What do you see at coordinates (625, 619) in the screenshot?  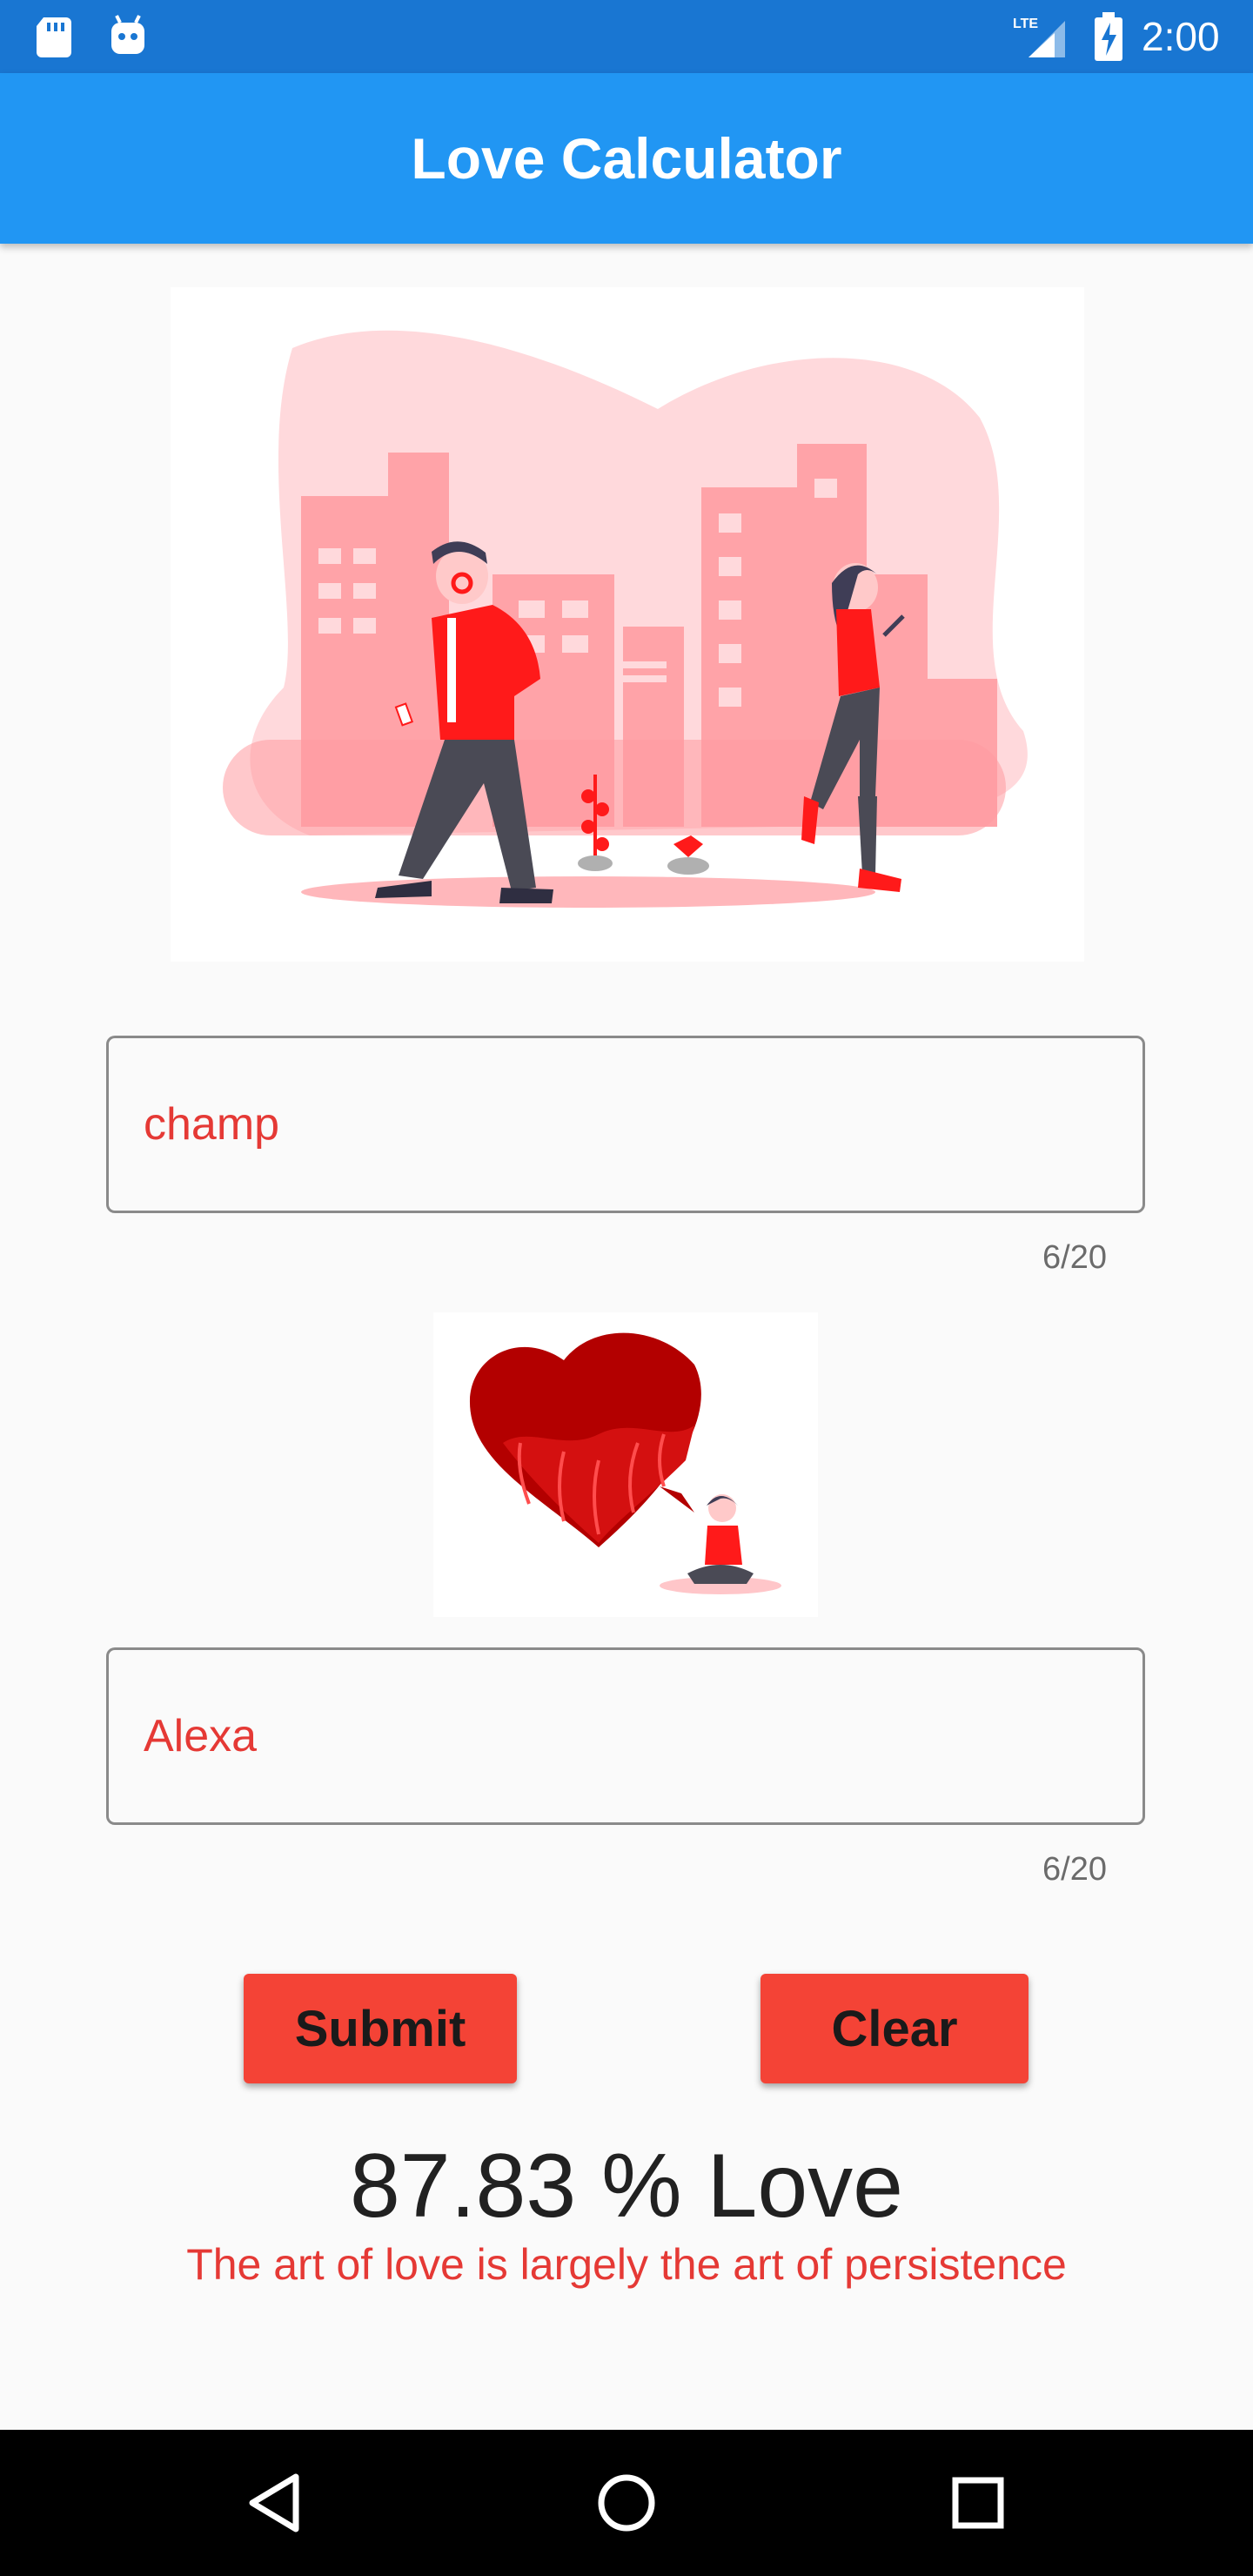 I see `couple-city-image` at bounding box center [625, 619].